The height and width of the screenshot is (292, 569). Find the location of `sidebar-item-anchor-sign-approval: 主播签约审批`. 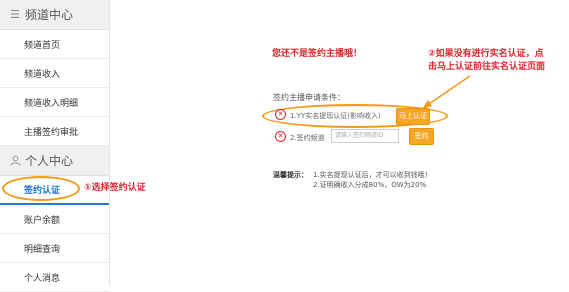

sidebar-item-anchor-sign-approval: 主播签约审批 is located at coordinates (54, 131).